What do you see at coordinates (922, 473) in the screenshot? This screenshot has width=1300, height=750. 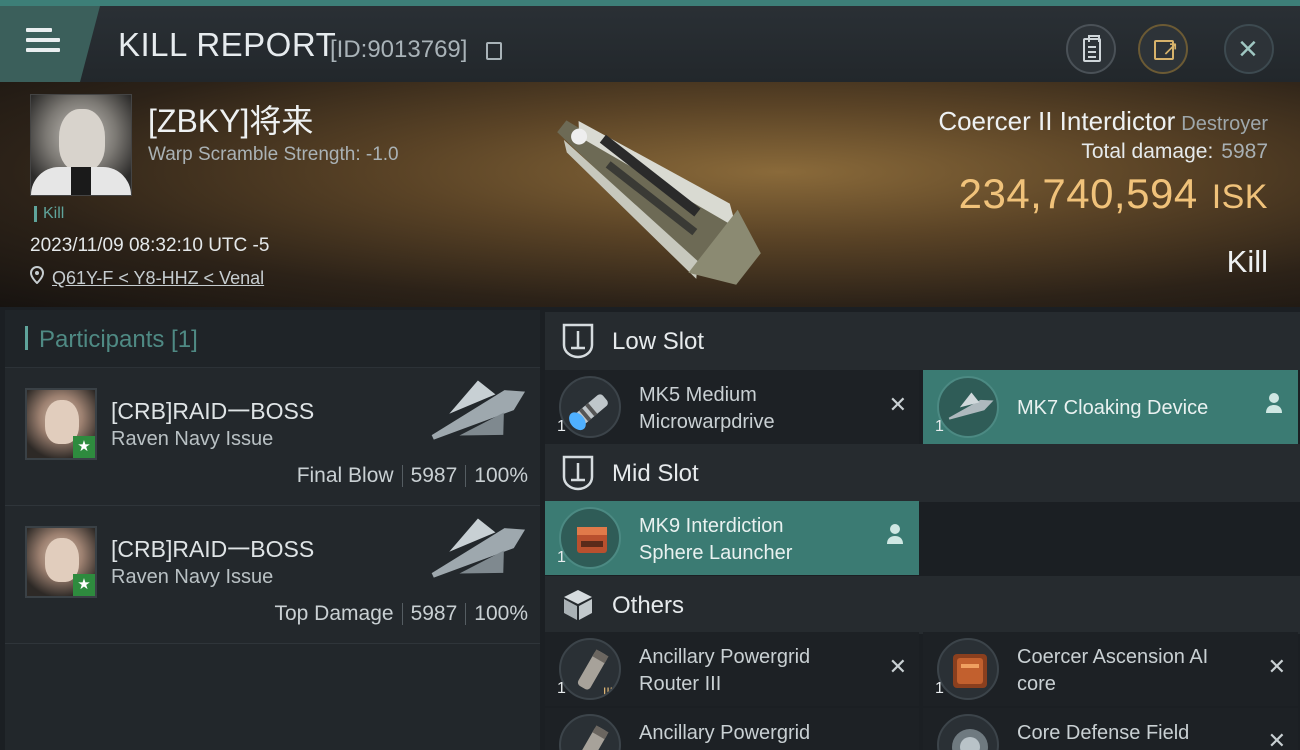 I see `mid-slot-header: Mid Slot` at bounding box center [922, 473].